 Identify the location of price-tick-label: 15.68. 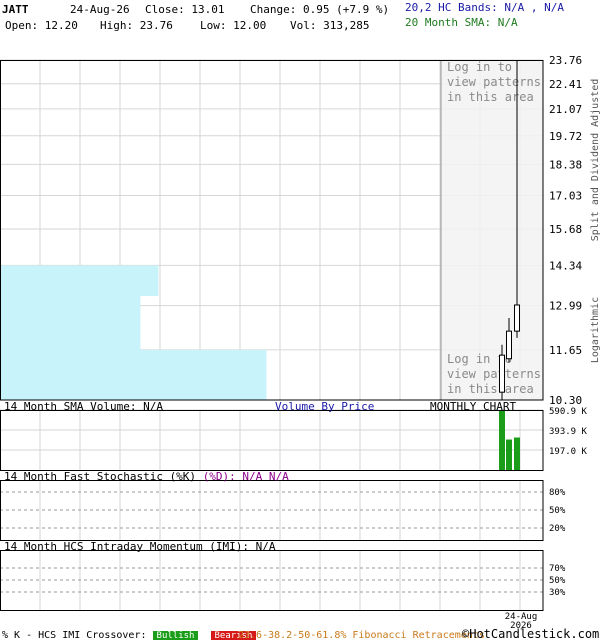
(565, 229).